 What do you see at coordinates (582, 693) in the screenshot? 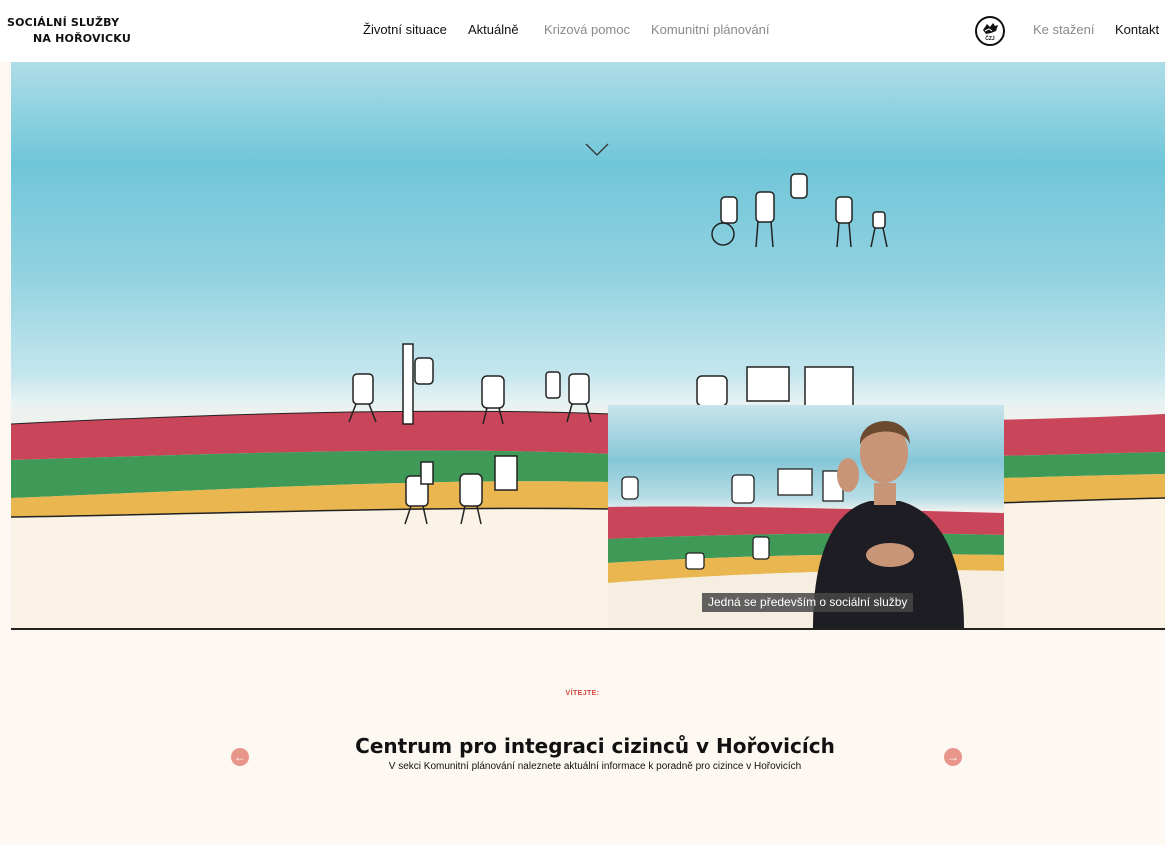
I see `welcome-label: VÍTEJTE:` at bounding box center [582, 693].